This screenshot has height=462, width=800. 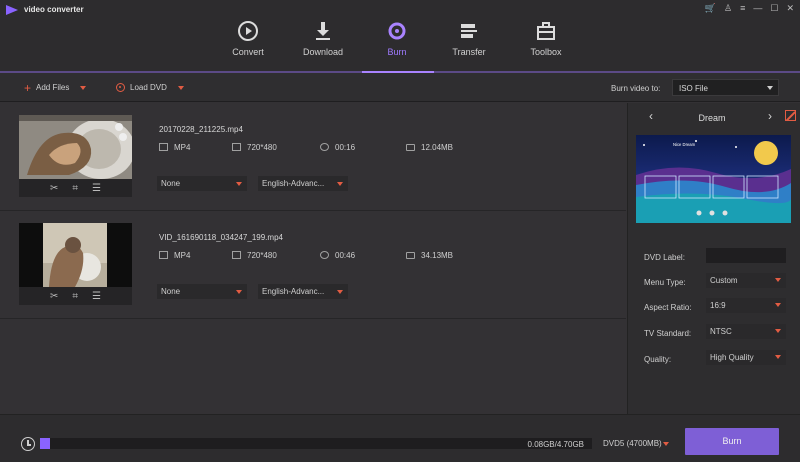 What do you see at coordinates (397, 45) in the screenshot?
I see `tab-burn: Burn` at bounding box center [397, 45].